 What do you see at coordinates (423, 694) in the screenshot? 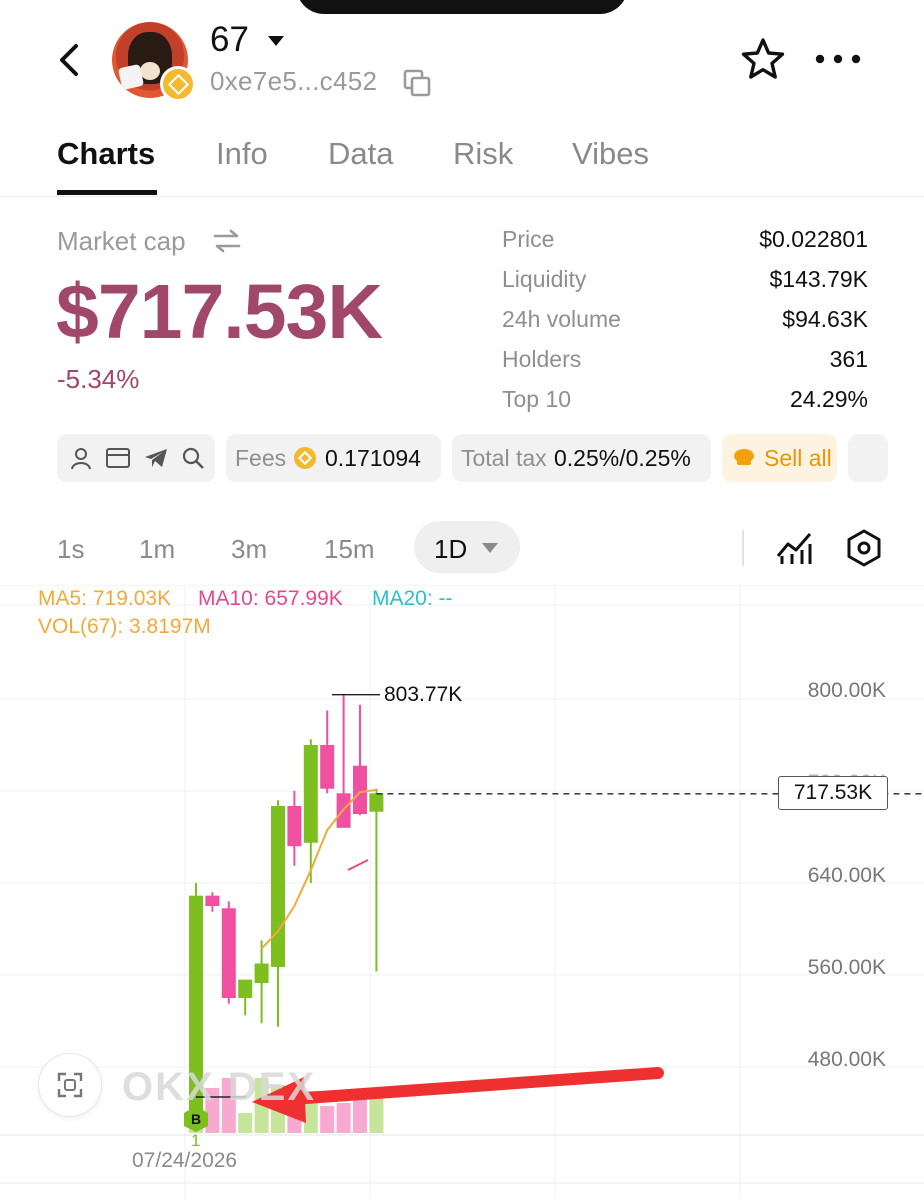
I see `high-price-label: 803.77K` at bounding box center [423, 694].